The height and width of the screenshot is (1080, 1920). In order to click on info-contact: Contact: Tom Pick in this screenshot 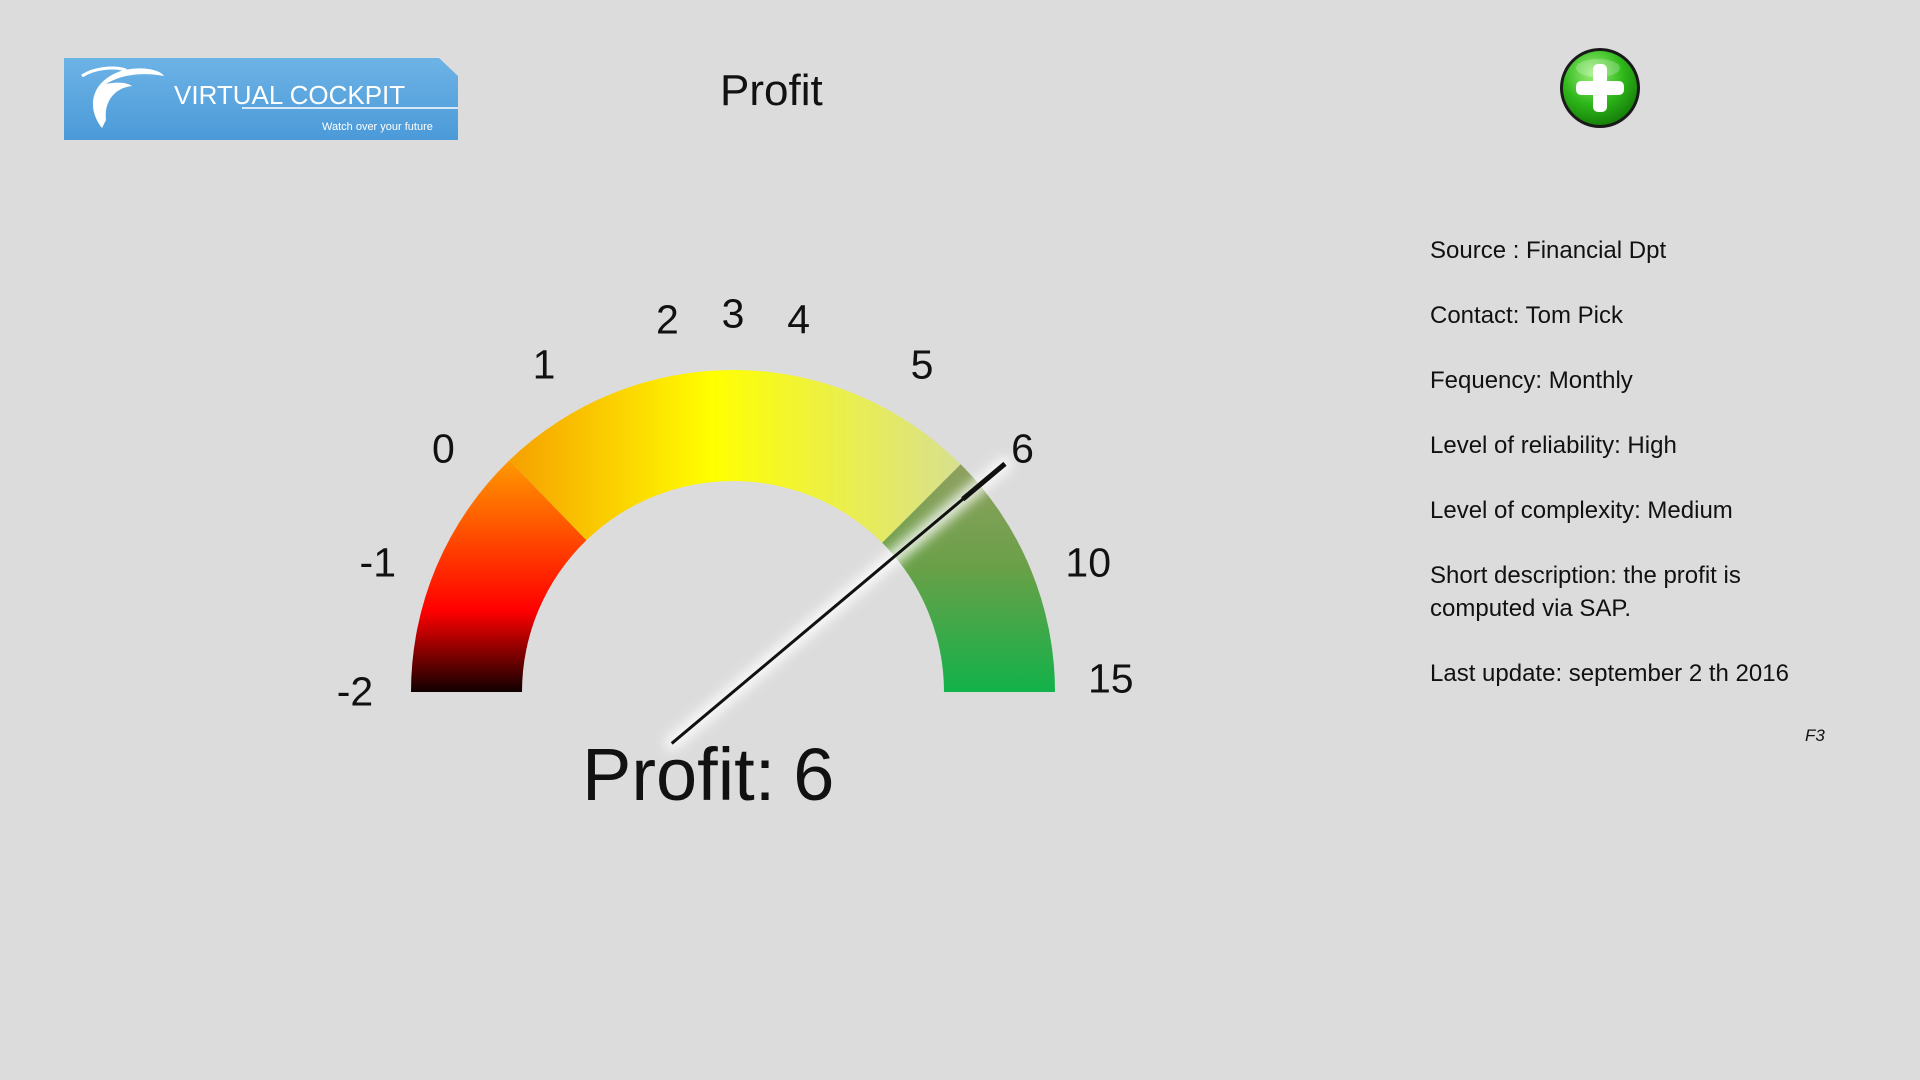, I will do `click(1526, 315)`.